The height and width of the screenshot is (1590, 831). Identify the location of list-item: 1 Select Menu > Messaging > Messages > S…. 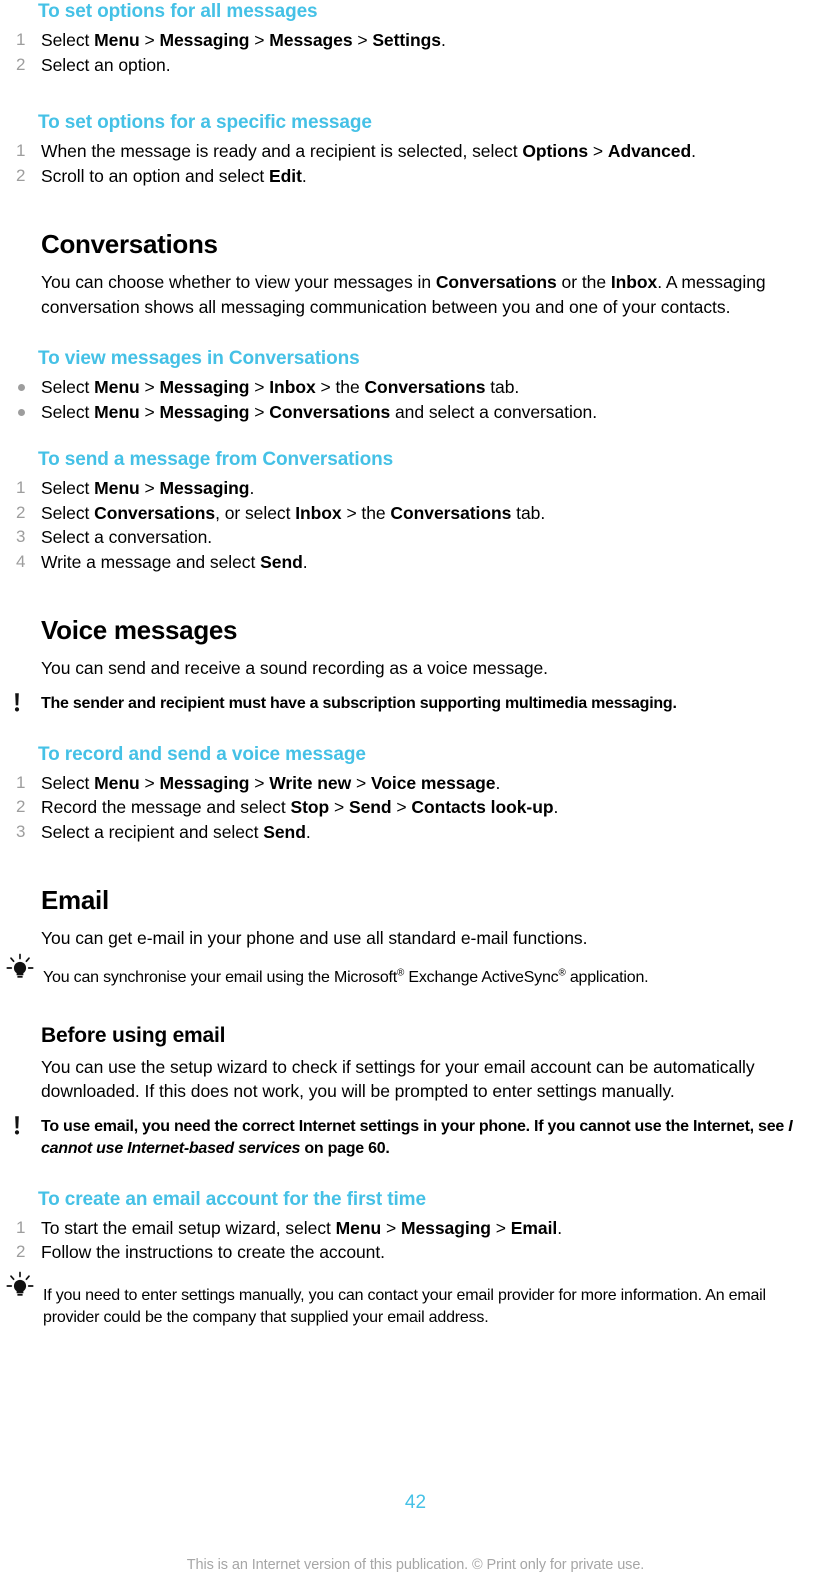
(410, 40).